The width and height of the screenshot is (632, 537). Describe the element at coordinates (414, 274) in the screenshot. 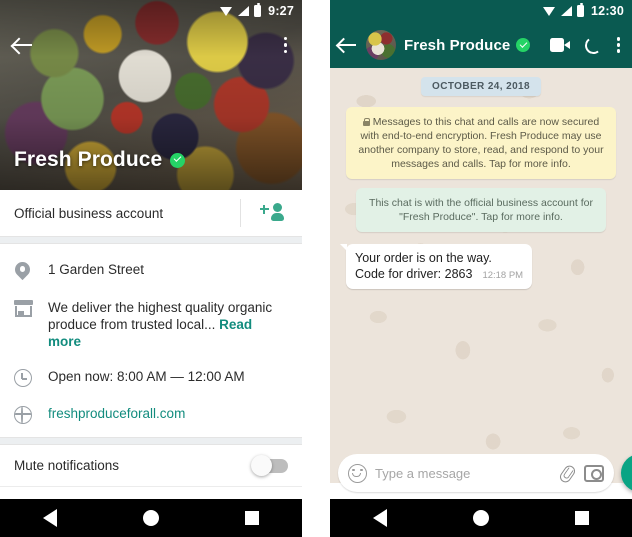

I see `message-body-2: Code for driver: 2863` at that location.